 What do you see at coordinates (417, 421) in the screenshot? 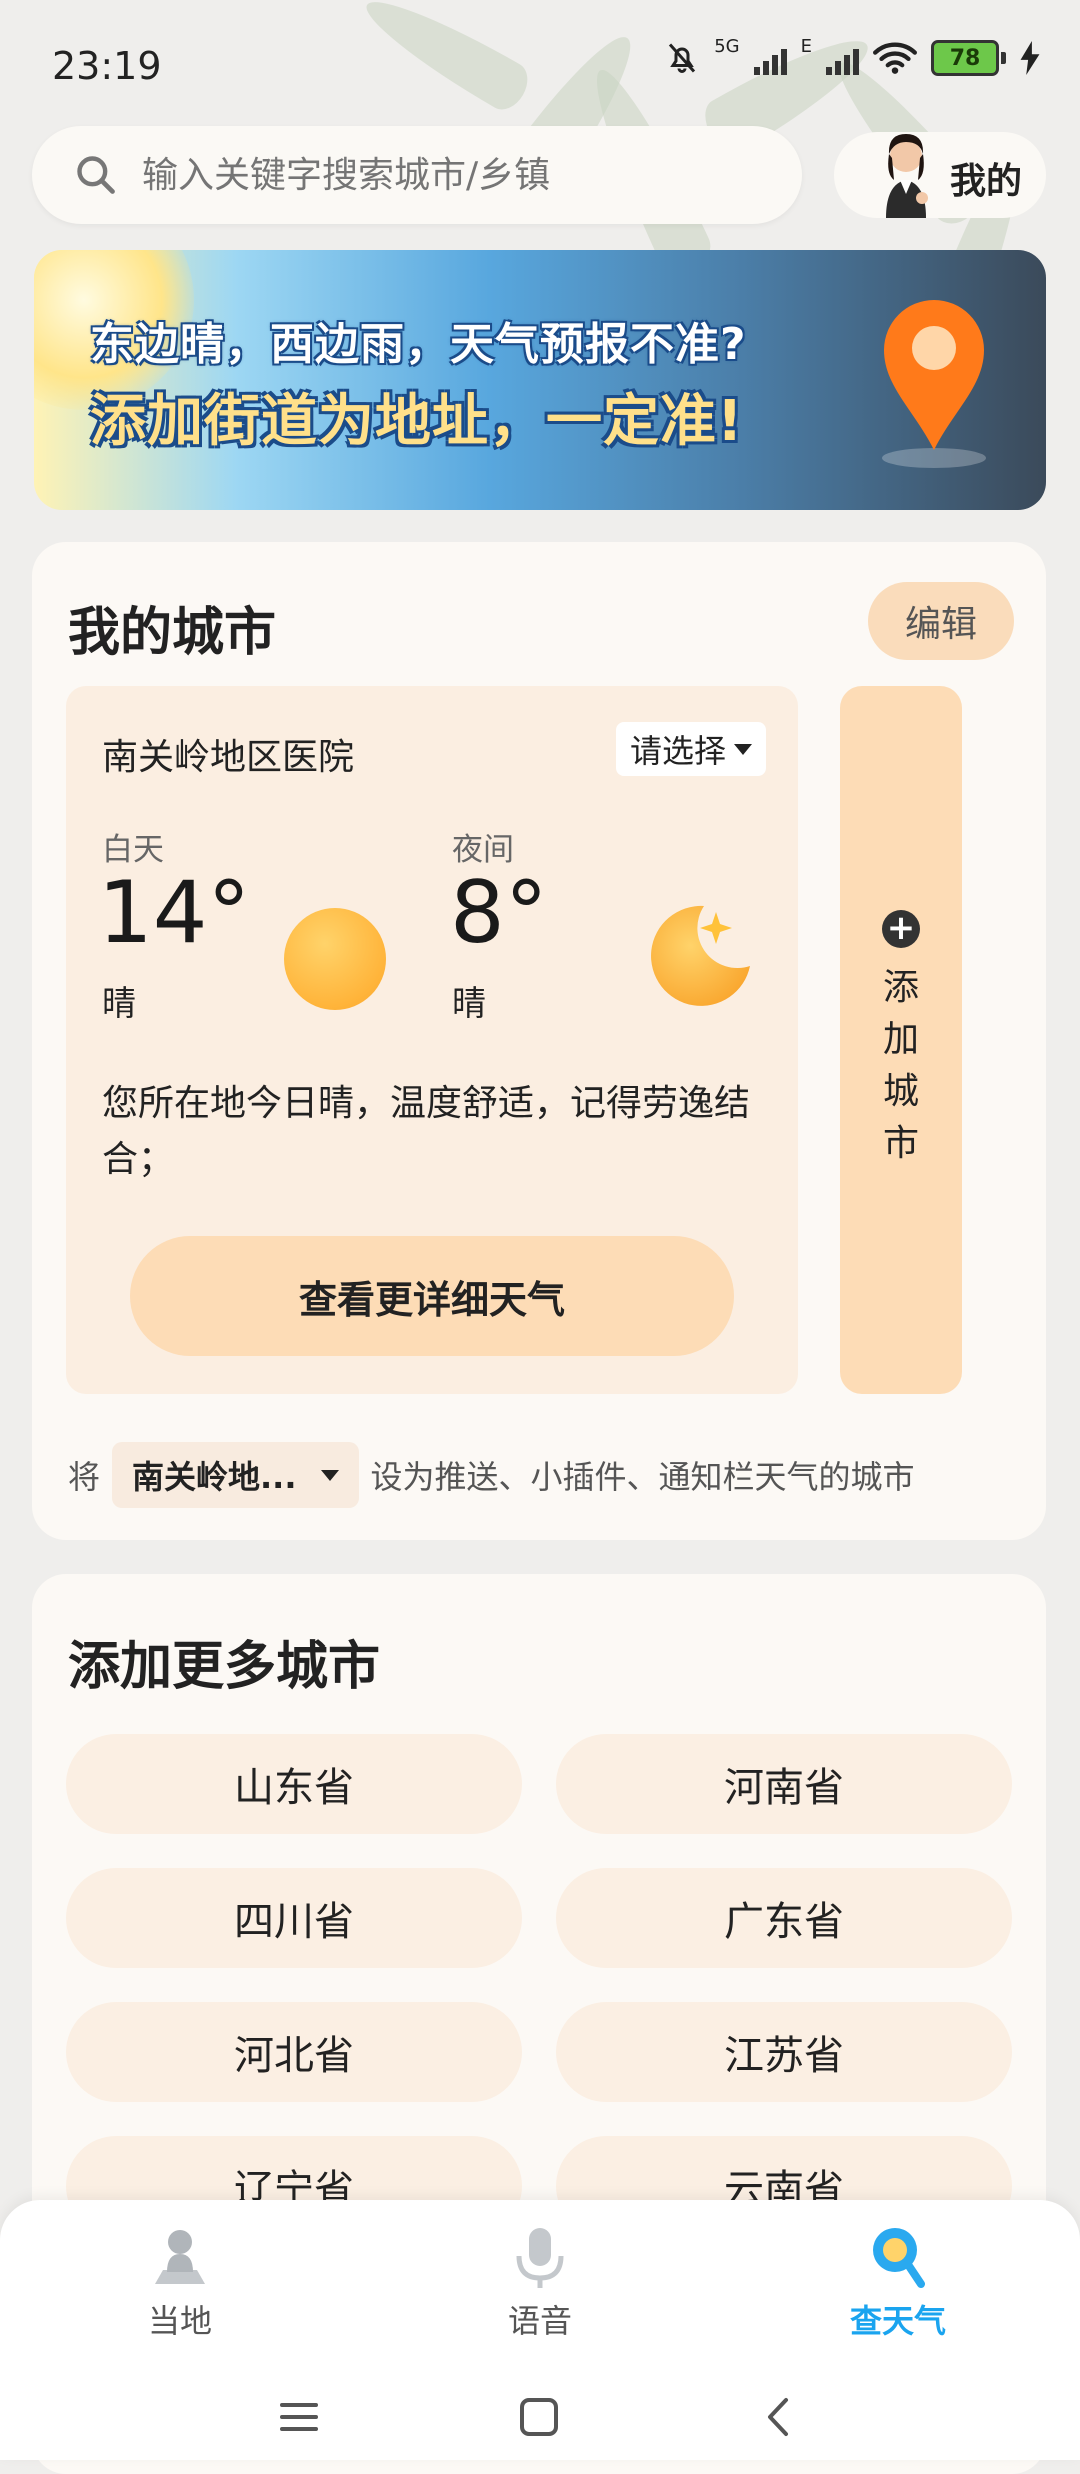
I see `banner-subheadline: 添加街道为地址，一定准!` at bounding box center [417, 421].